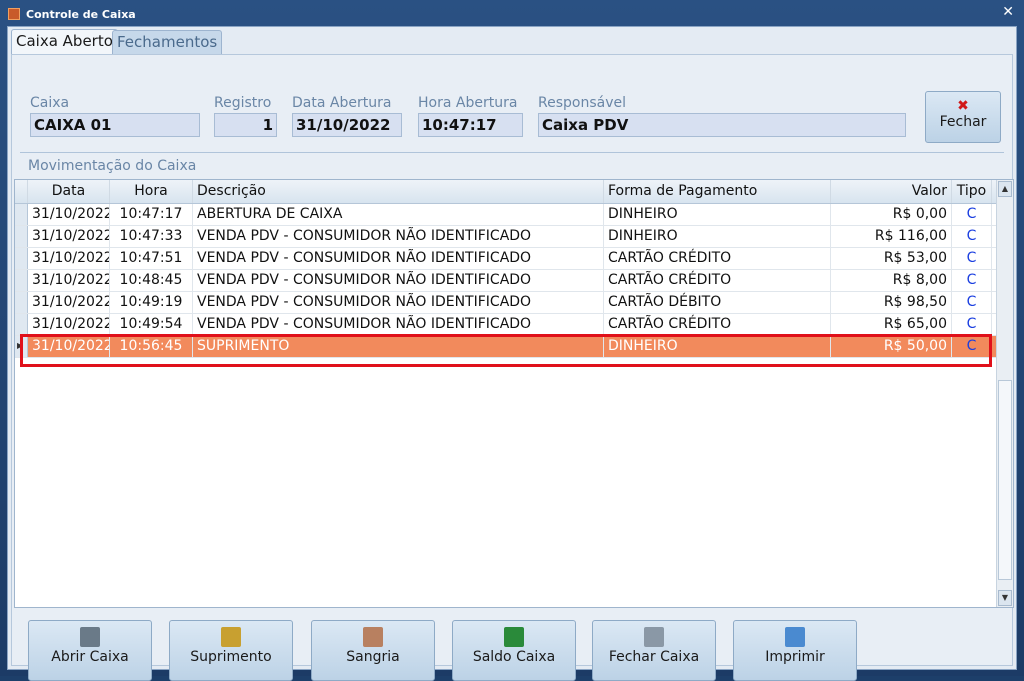 This screenshot has height=681, width=1024. What do you see at coordinates (151, 191) in the screenshot?
I see `col-hora: Hora` at bounding box center [151, 191].